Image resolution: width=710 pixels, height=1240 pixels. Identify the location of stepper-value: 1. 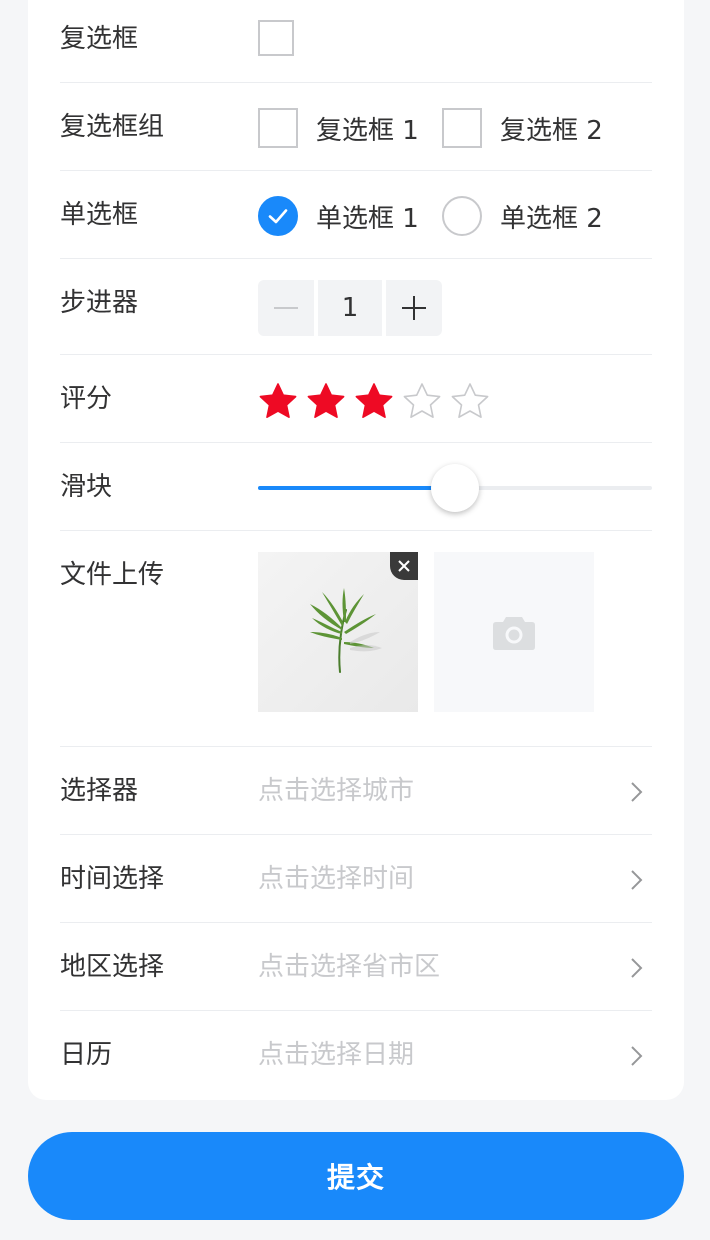
(350, 308).